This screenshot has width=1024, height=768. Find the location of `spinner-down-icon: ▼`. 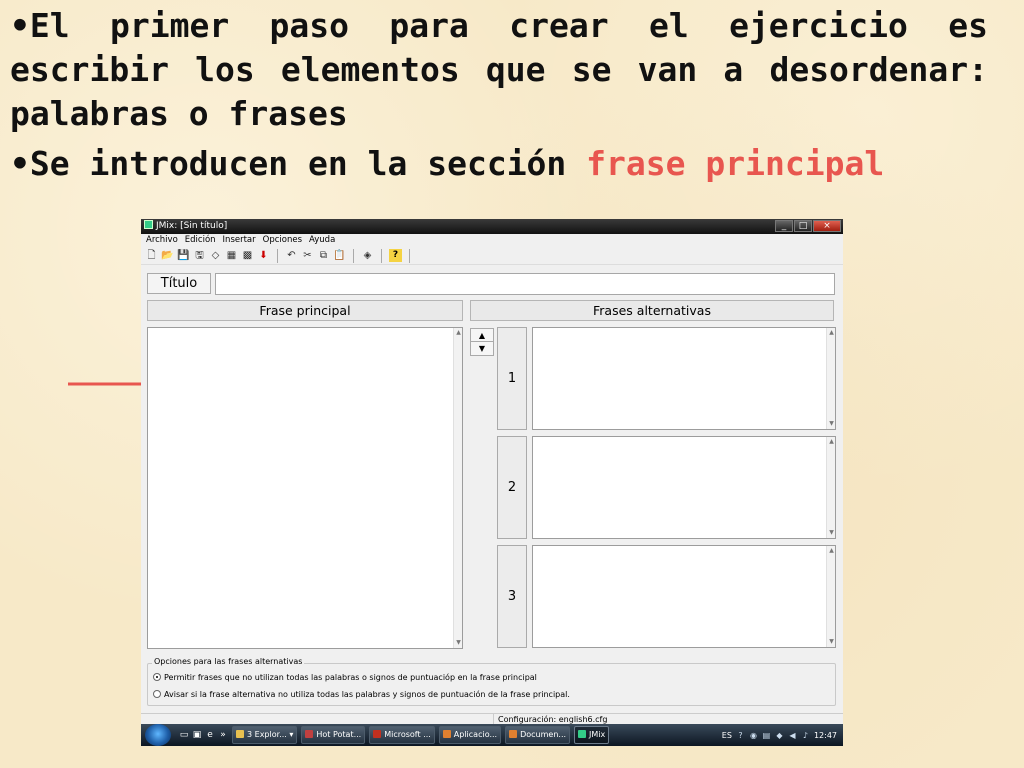

spinner-down-icon: ▼ is located at coordinates (482, 348).